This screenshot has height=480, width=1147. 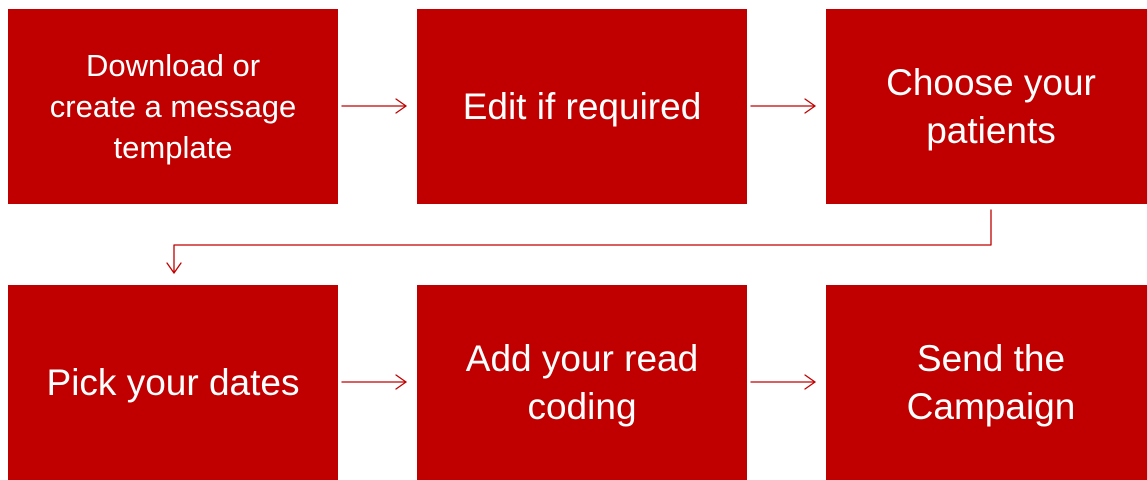 I want to click on step-box-pick-dates: Pick your dates, so click(x=173, y=382).